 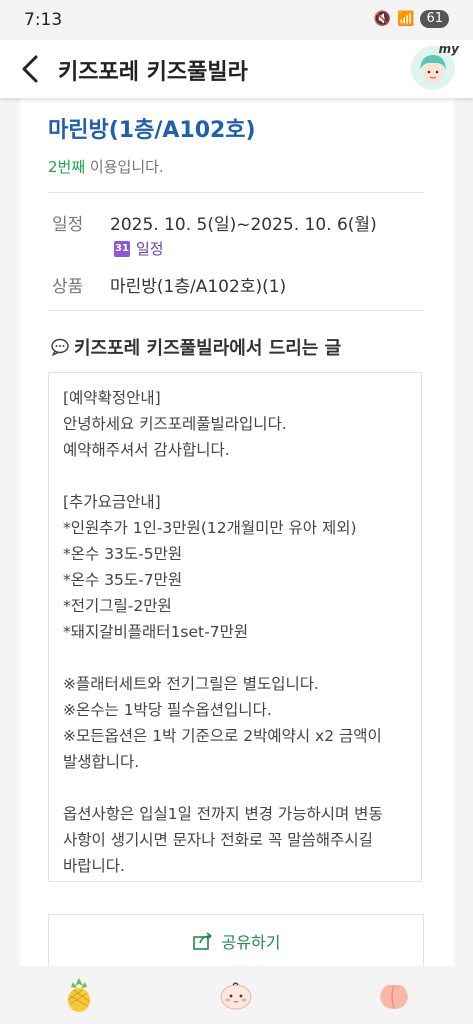 I want to click on share-button-label: 공유하기, so click(x=251, y=942).